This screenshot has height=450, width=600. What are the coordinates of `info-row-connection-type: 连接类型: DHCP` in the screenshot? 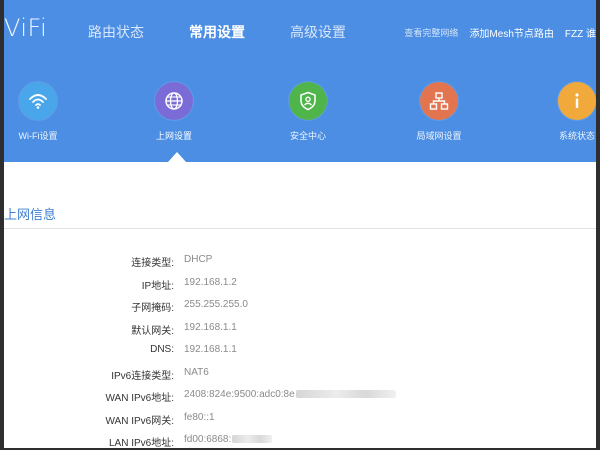 It's located at (214, 265).